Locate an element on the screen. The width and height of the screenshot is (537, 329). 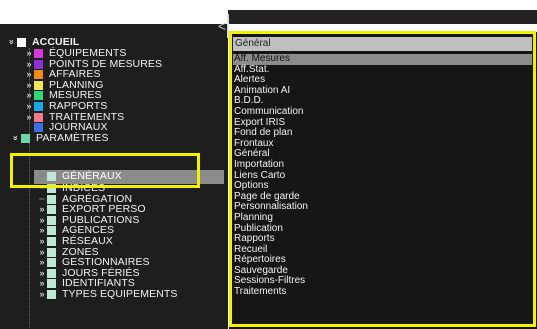
top-bar-right is located at coordinates (382, 17).